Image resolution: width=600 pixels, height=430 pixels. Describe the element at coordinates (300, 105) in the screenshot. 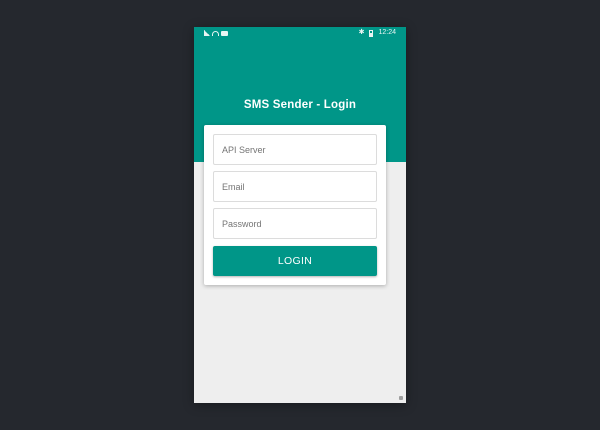

I see `page-title: SMS Sender - Login` at that location.